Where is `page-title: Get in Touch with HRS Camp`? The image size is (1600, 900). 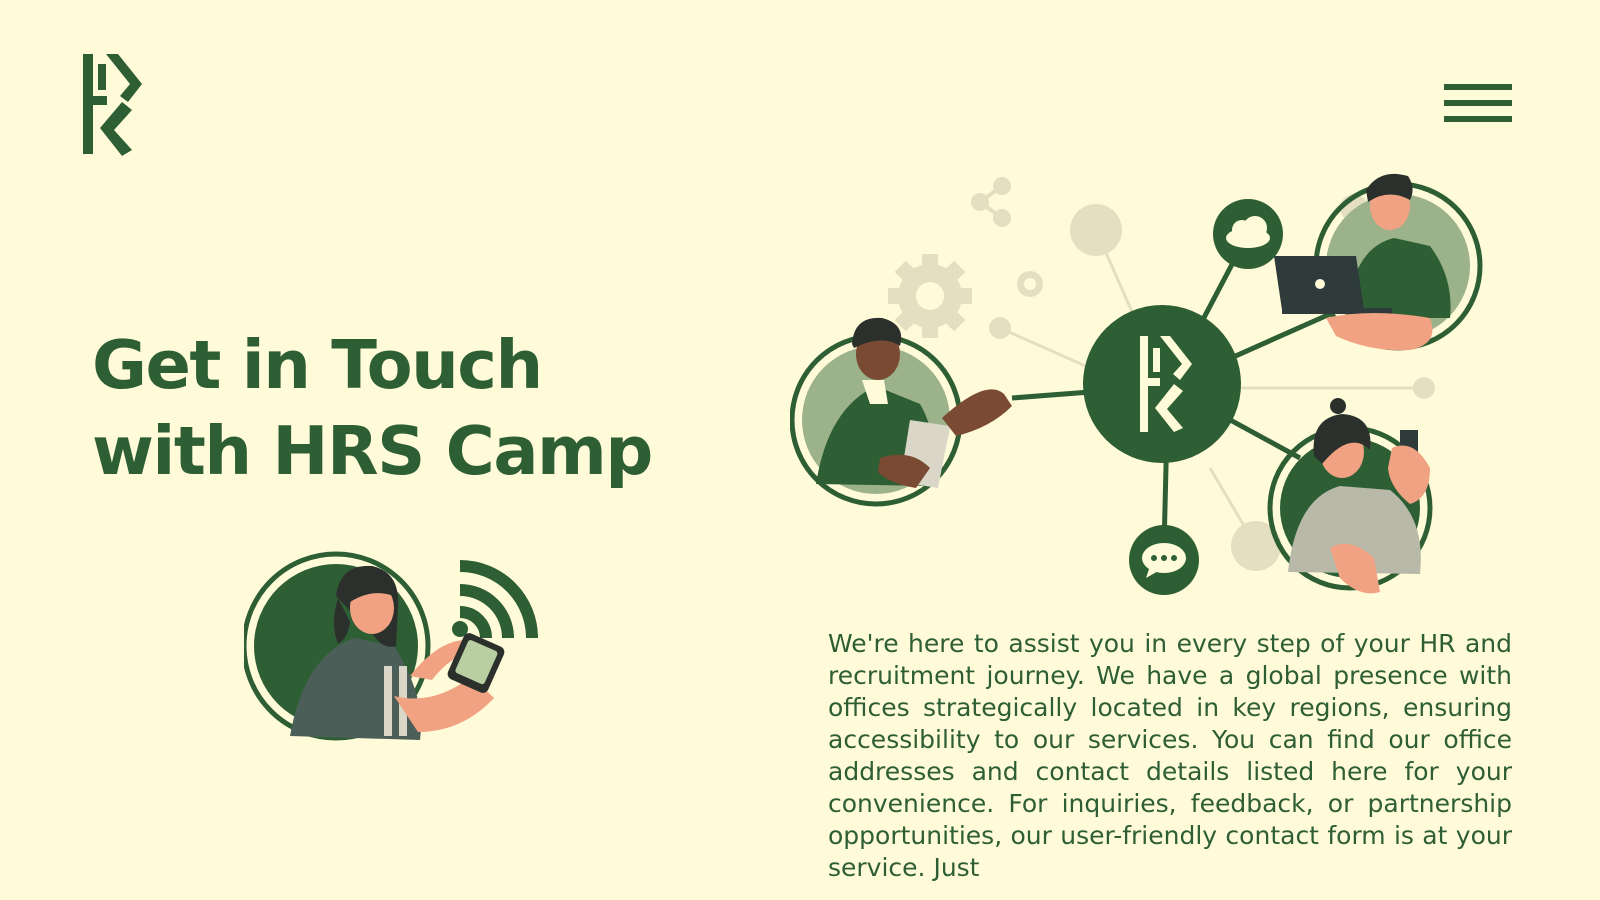
page-title: Get in Touch with HRS Camp is located at coordinates (412, 408).